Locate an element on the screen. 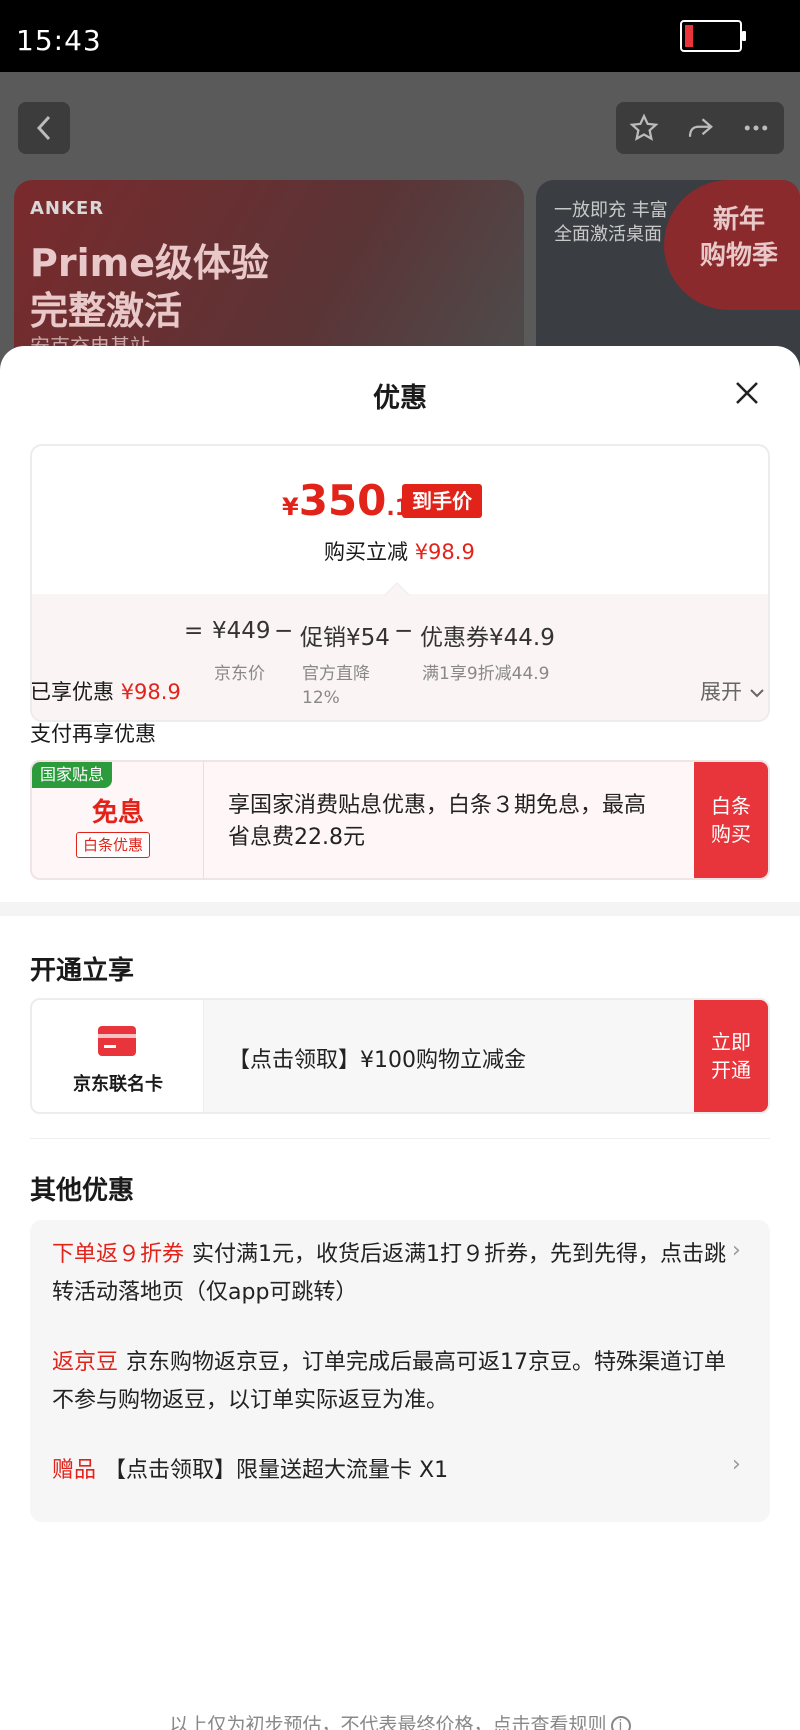 Image resolution: width=800 pixels, height=1730 pixels. new-year-badge: 新年 购物季 is located at coordinates (732, 245).